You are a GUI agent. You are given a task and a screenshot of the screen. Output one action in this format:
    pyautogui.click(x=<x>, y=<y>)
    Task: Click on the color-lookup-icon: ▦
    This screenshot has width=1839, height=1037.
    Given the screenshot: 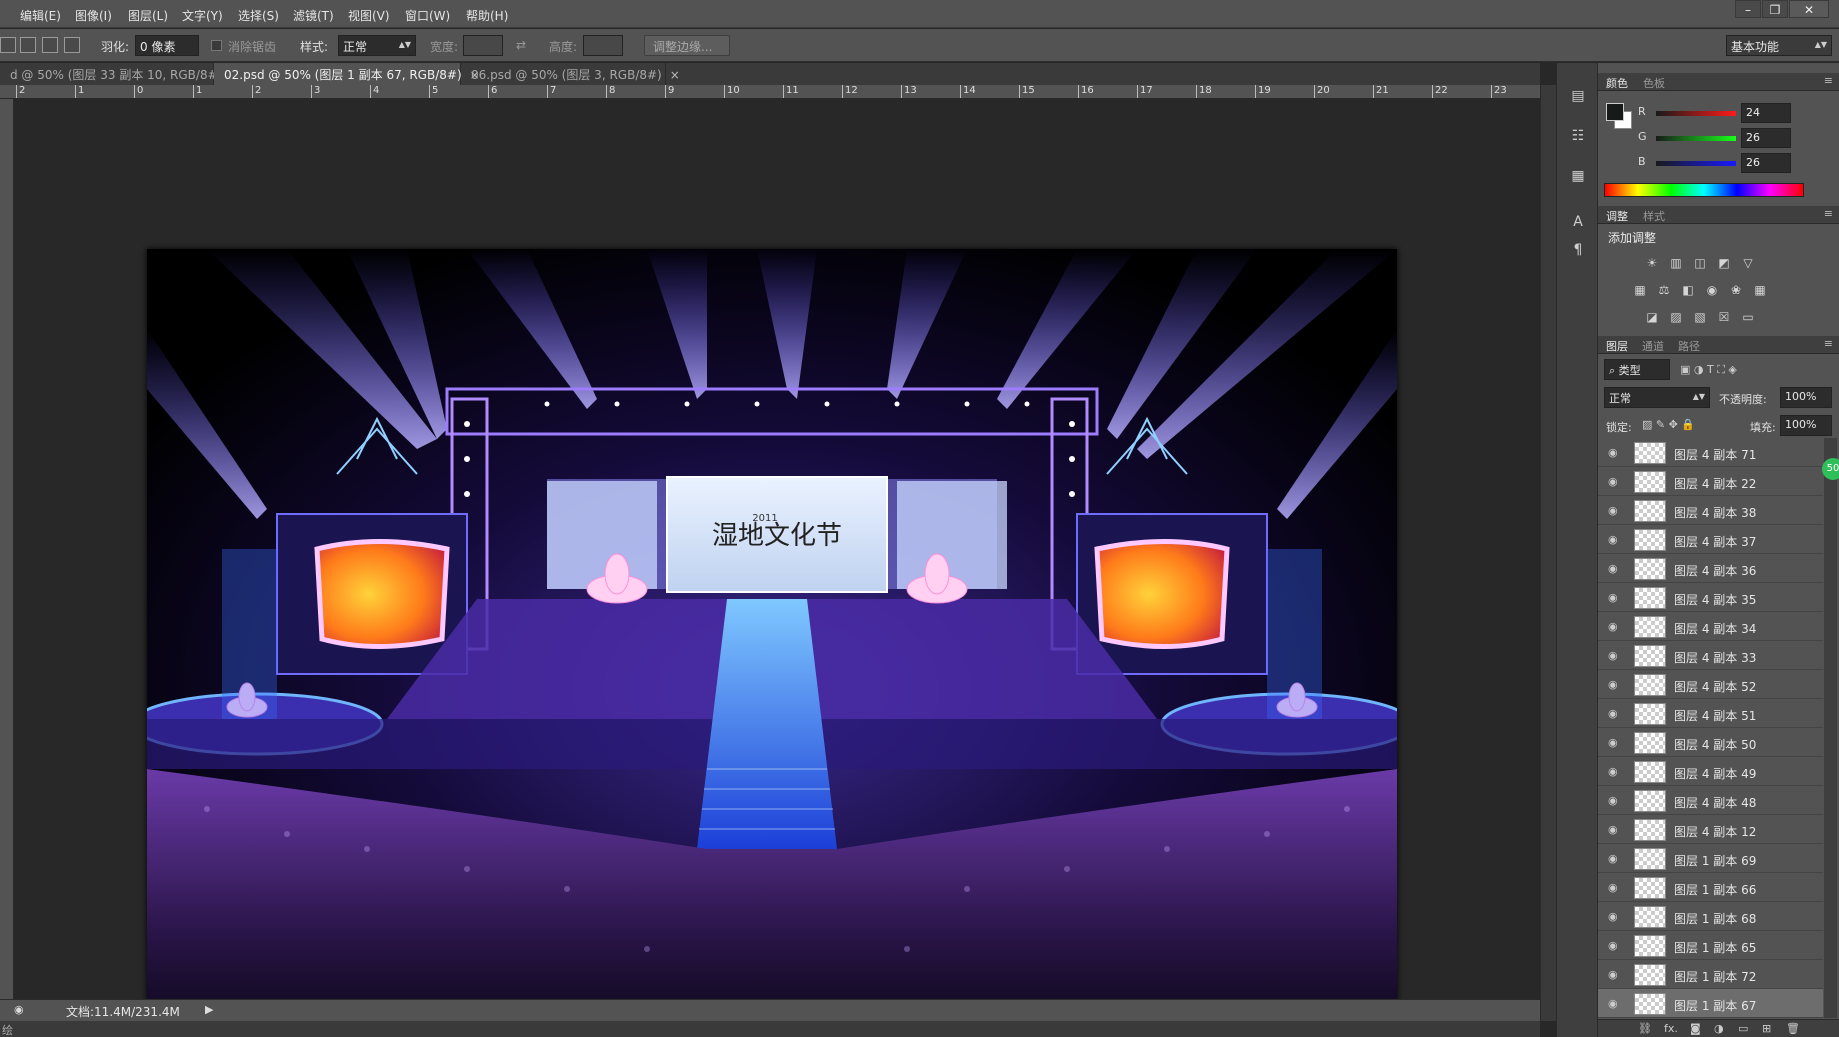 What is the action you would take?
    pyautogui.click(x=1760, y=290)
    